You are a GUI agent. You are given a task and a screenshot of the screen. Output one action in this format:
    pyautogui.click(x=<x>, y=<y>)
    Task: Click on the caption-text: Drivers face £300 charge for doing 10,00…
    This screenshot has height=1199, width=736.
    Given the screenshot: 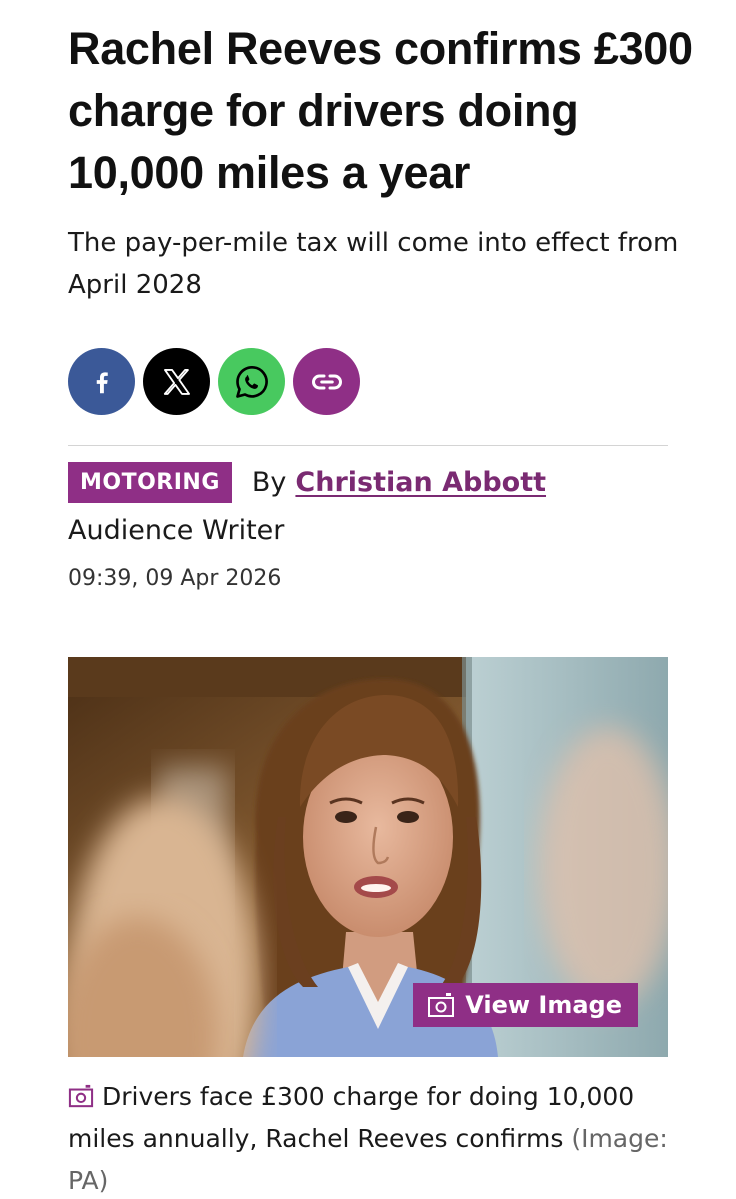 What is the action you would take?
    pyautogui.click(x=351, y=1117)
    